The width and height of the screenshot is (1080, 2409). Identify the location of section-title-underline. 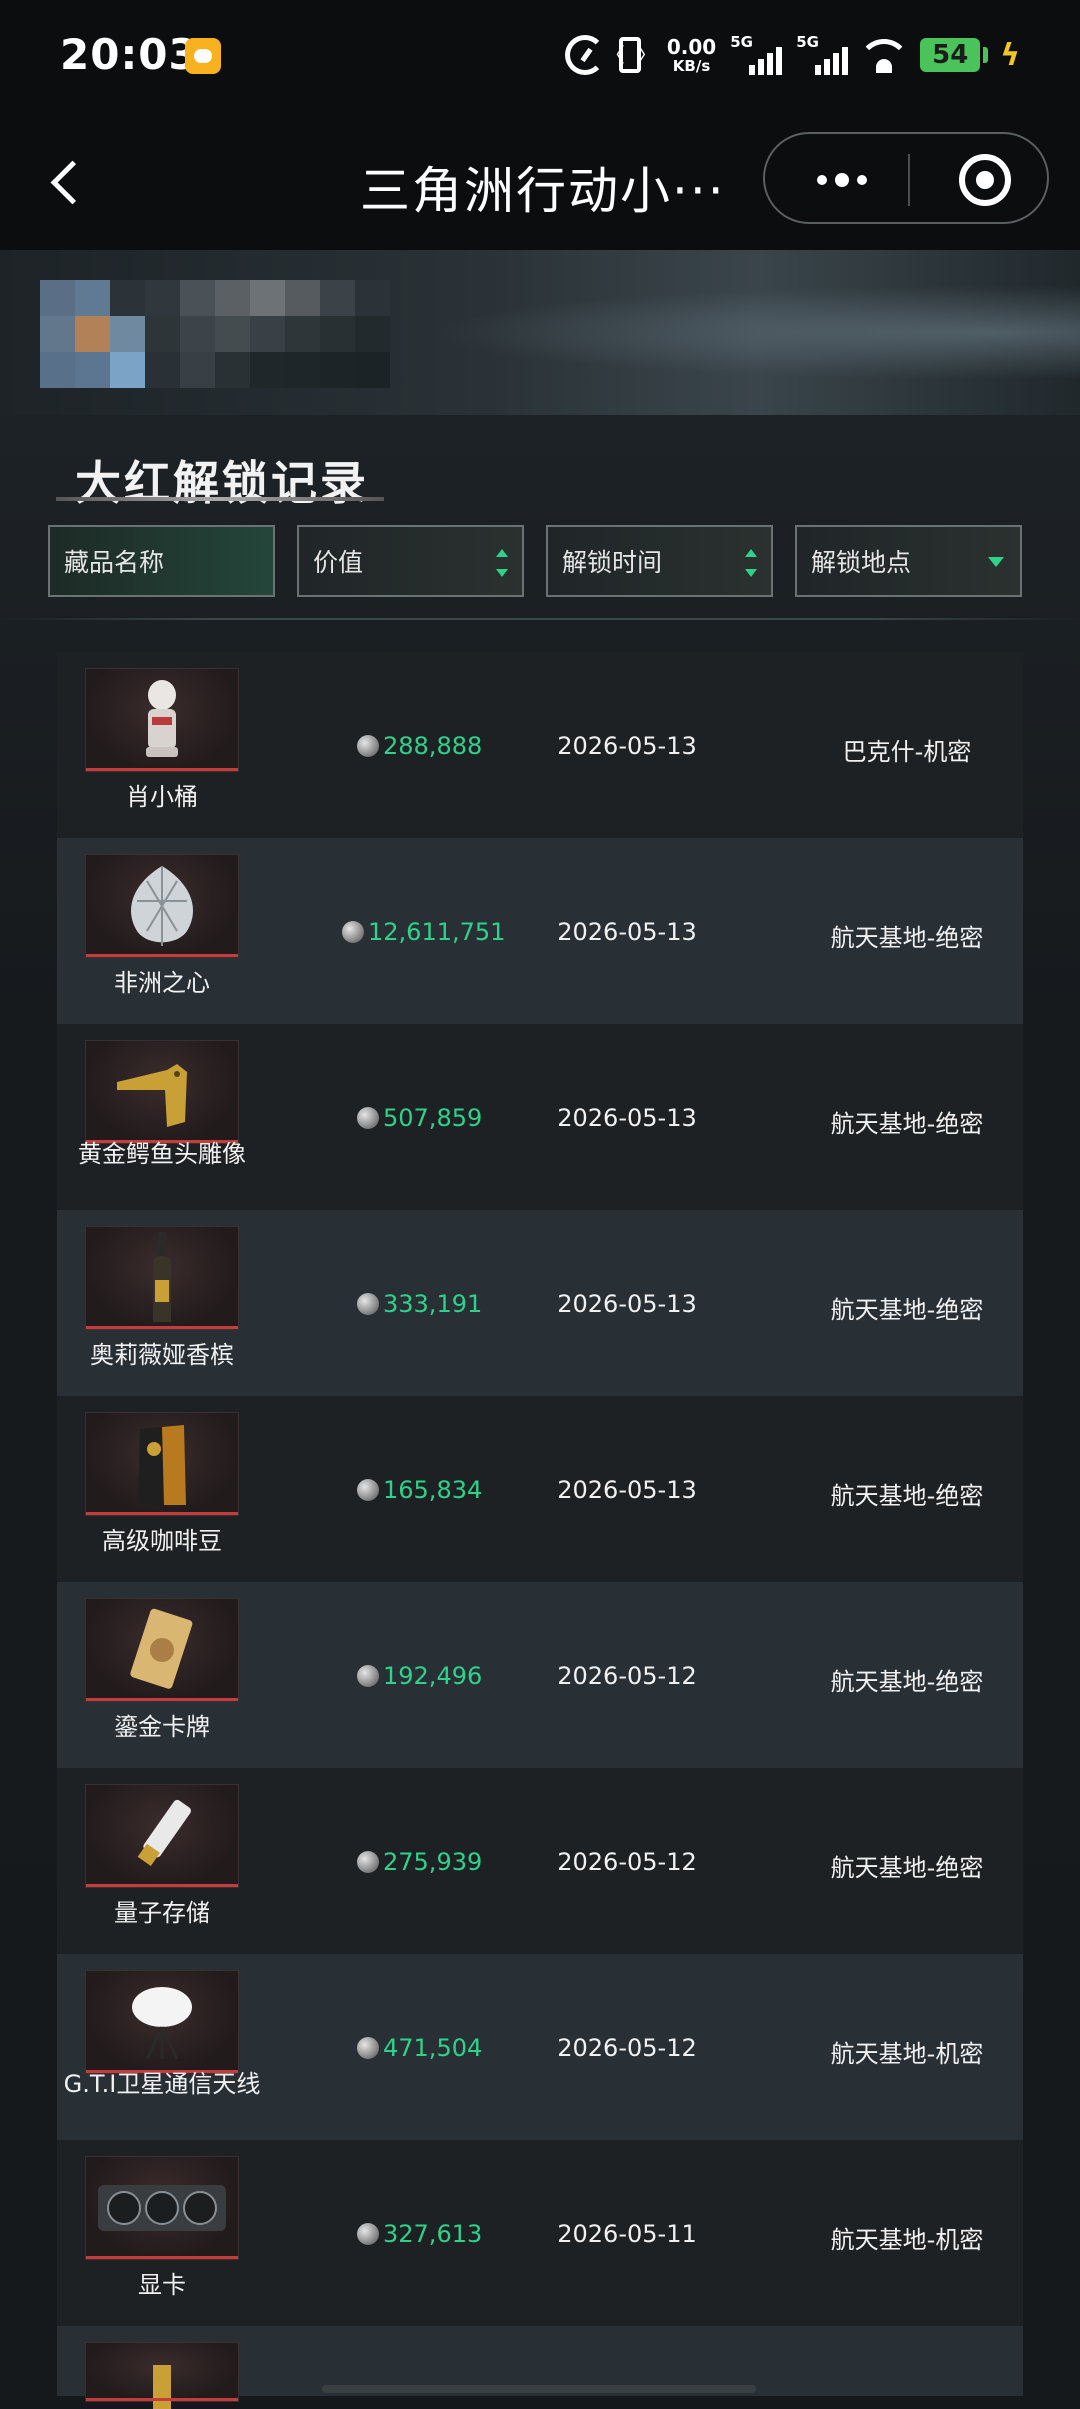
(220, 499).